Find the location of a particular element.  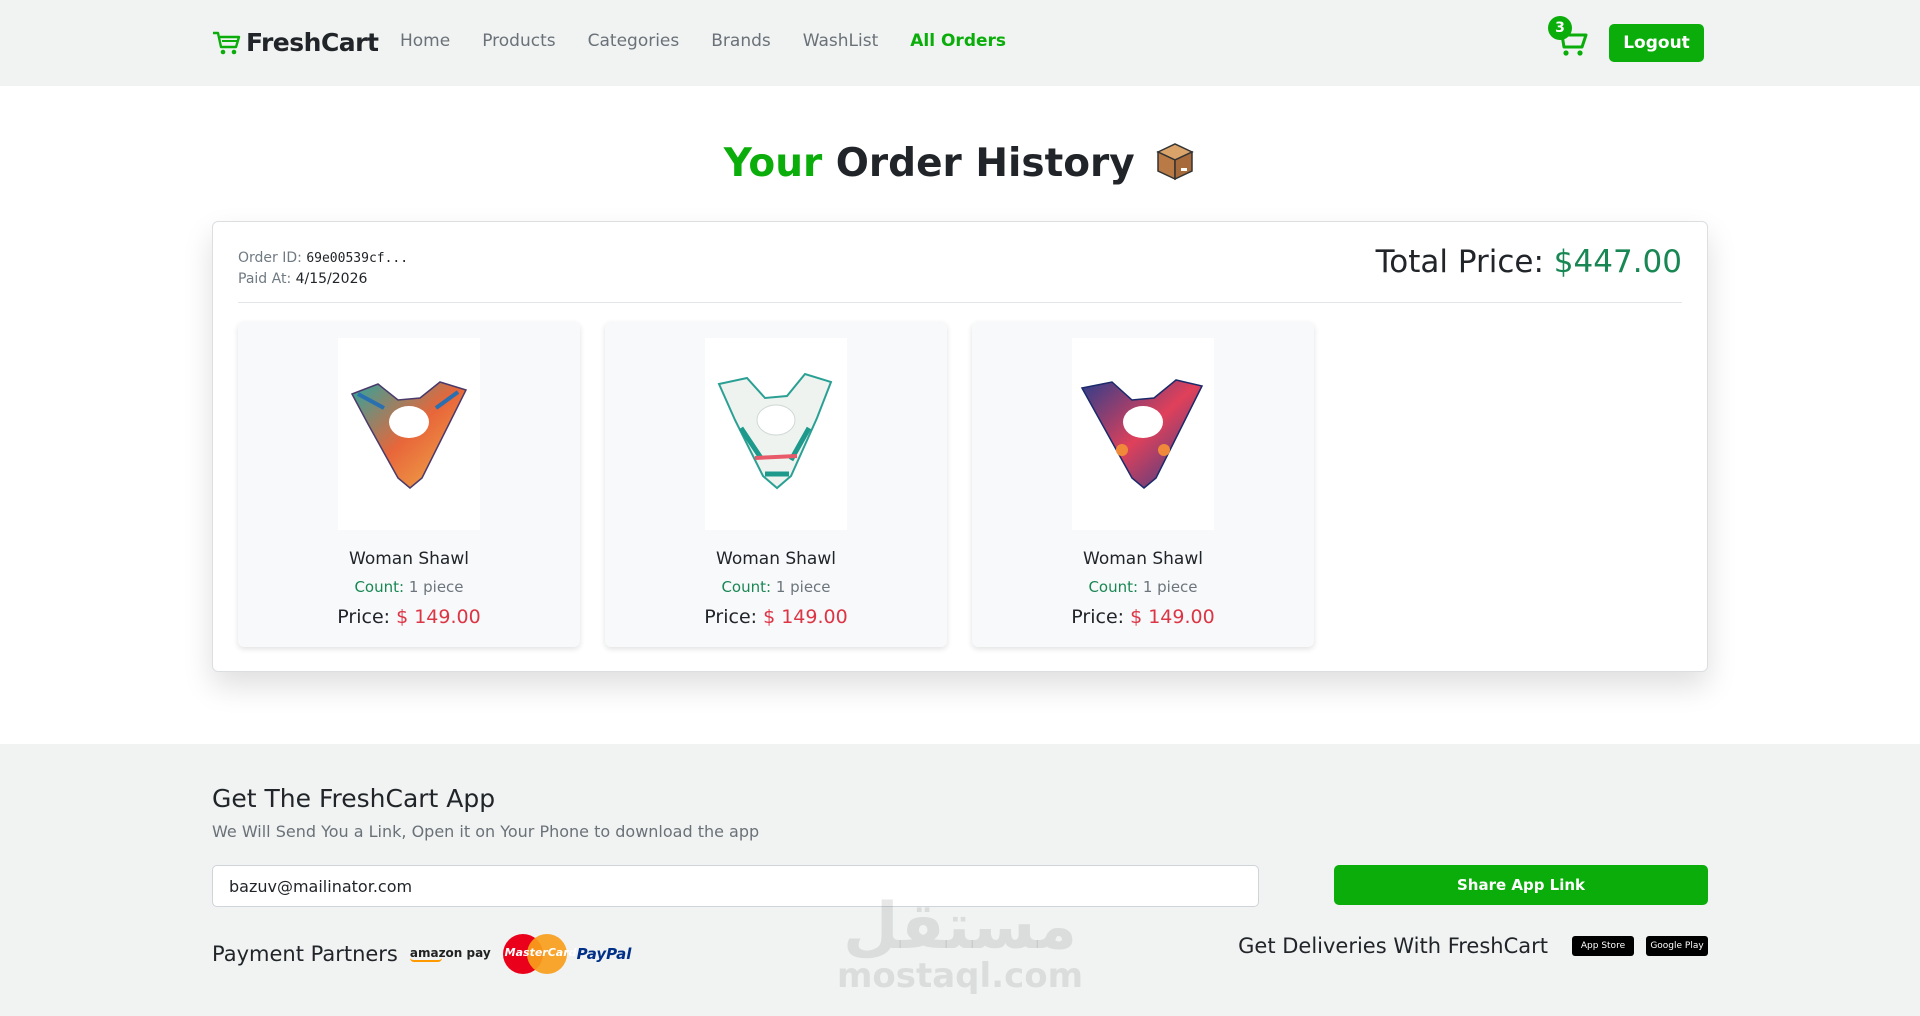

nav-home: Home is located at coordinates (425, 41).